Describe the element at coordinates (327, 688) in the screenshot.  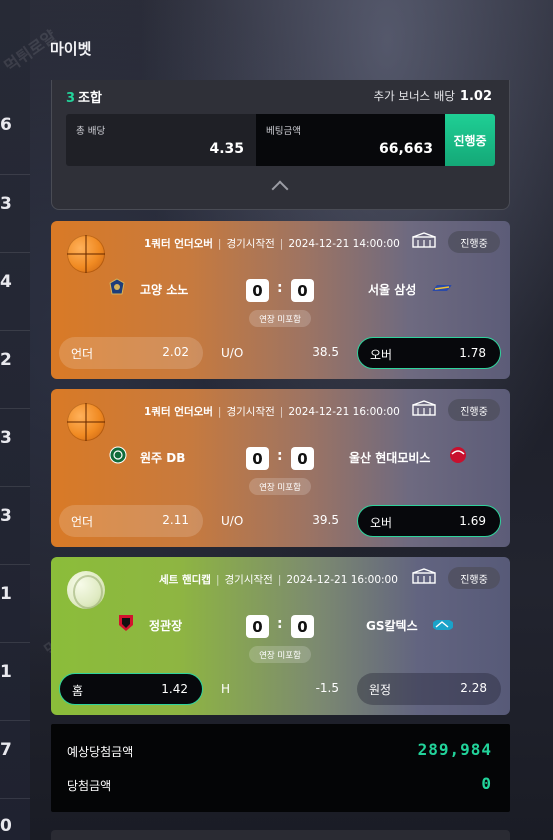
I see `market-line: -1.5` at that location.